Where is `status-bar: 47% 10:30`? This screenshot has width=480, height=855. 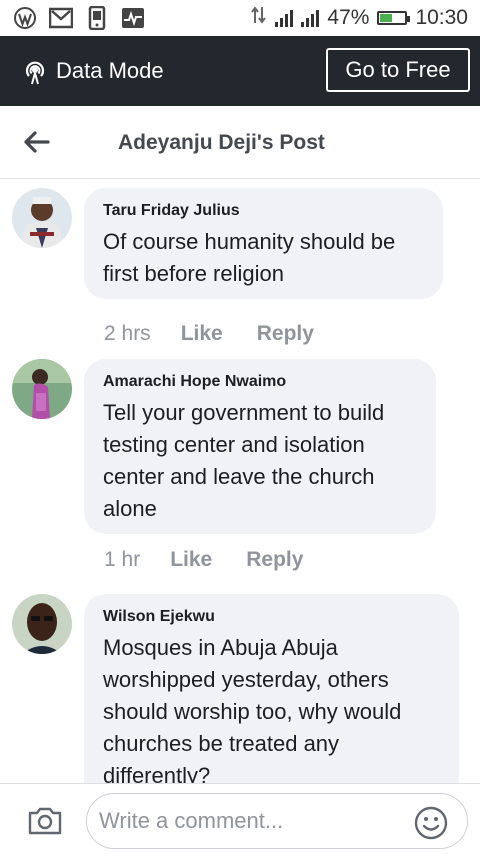 status-bar: 47% 10:30 is located at coordinates (240, 18).